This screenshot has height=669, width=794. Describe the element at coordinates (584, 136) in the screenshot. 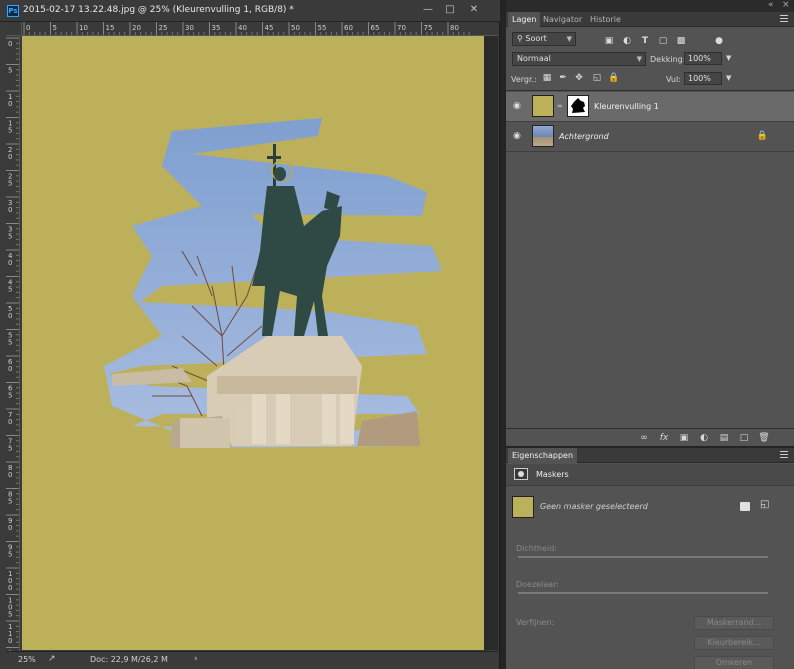

I see `layer-name: Achtergrond` at that location.